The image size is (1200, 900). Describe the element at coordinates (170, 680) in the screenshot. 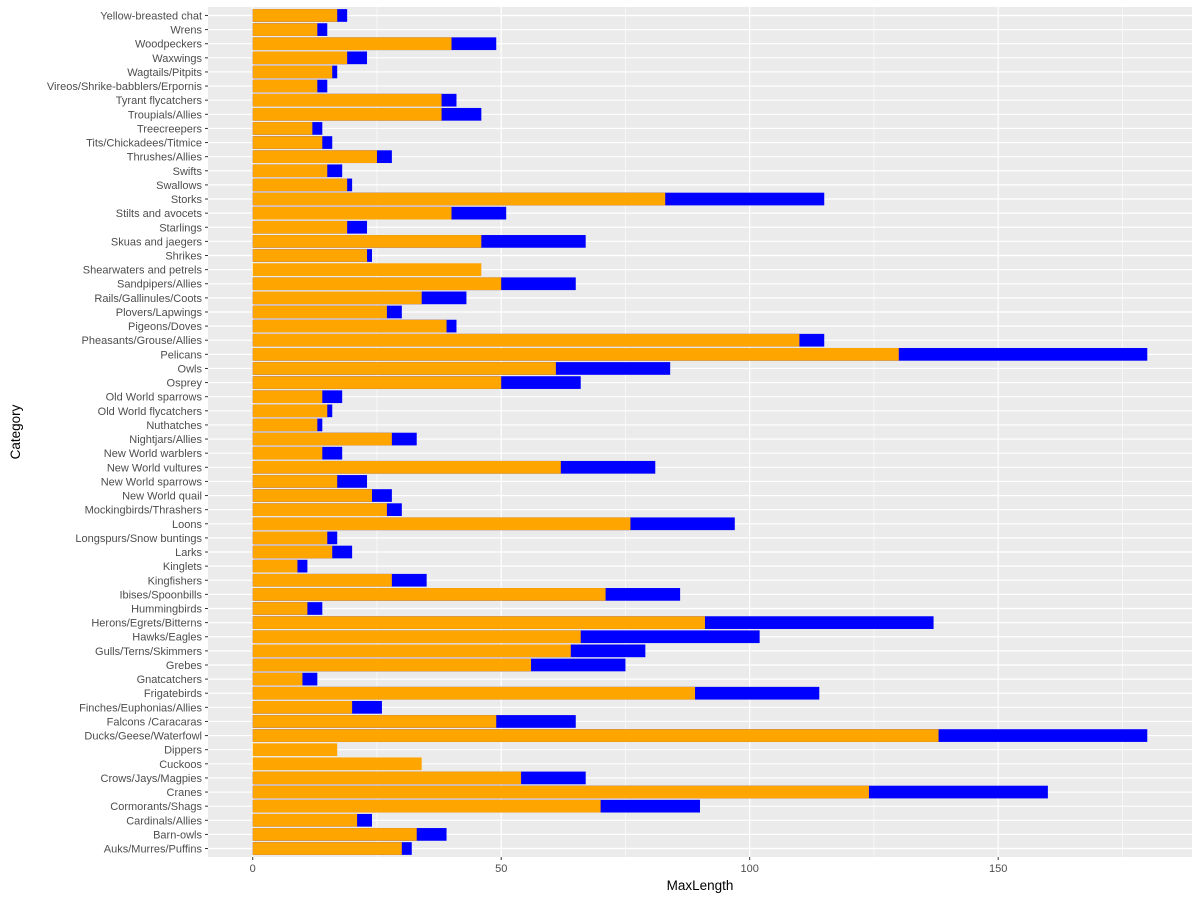

I see `y-tick-label: Gnatcatchers` at that location.